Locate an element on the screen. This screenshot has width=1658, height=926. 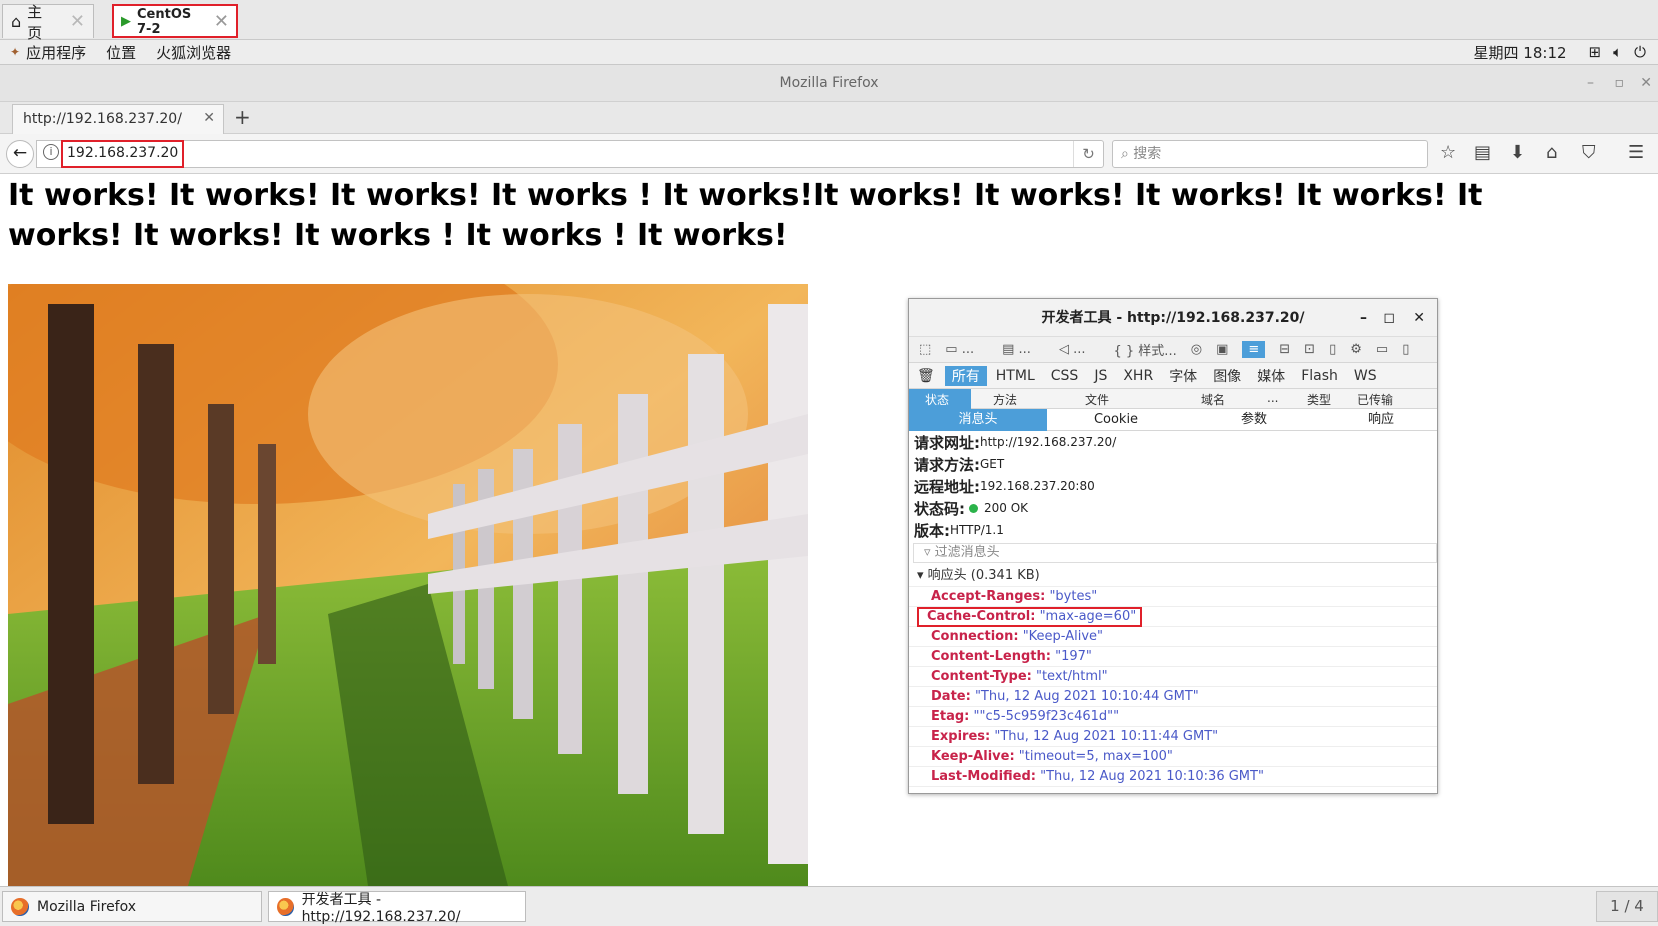
filter-headers-input: ▿ 过滤消息头 is located at coordinates (1175, 553).